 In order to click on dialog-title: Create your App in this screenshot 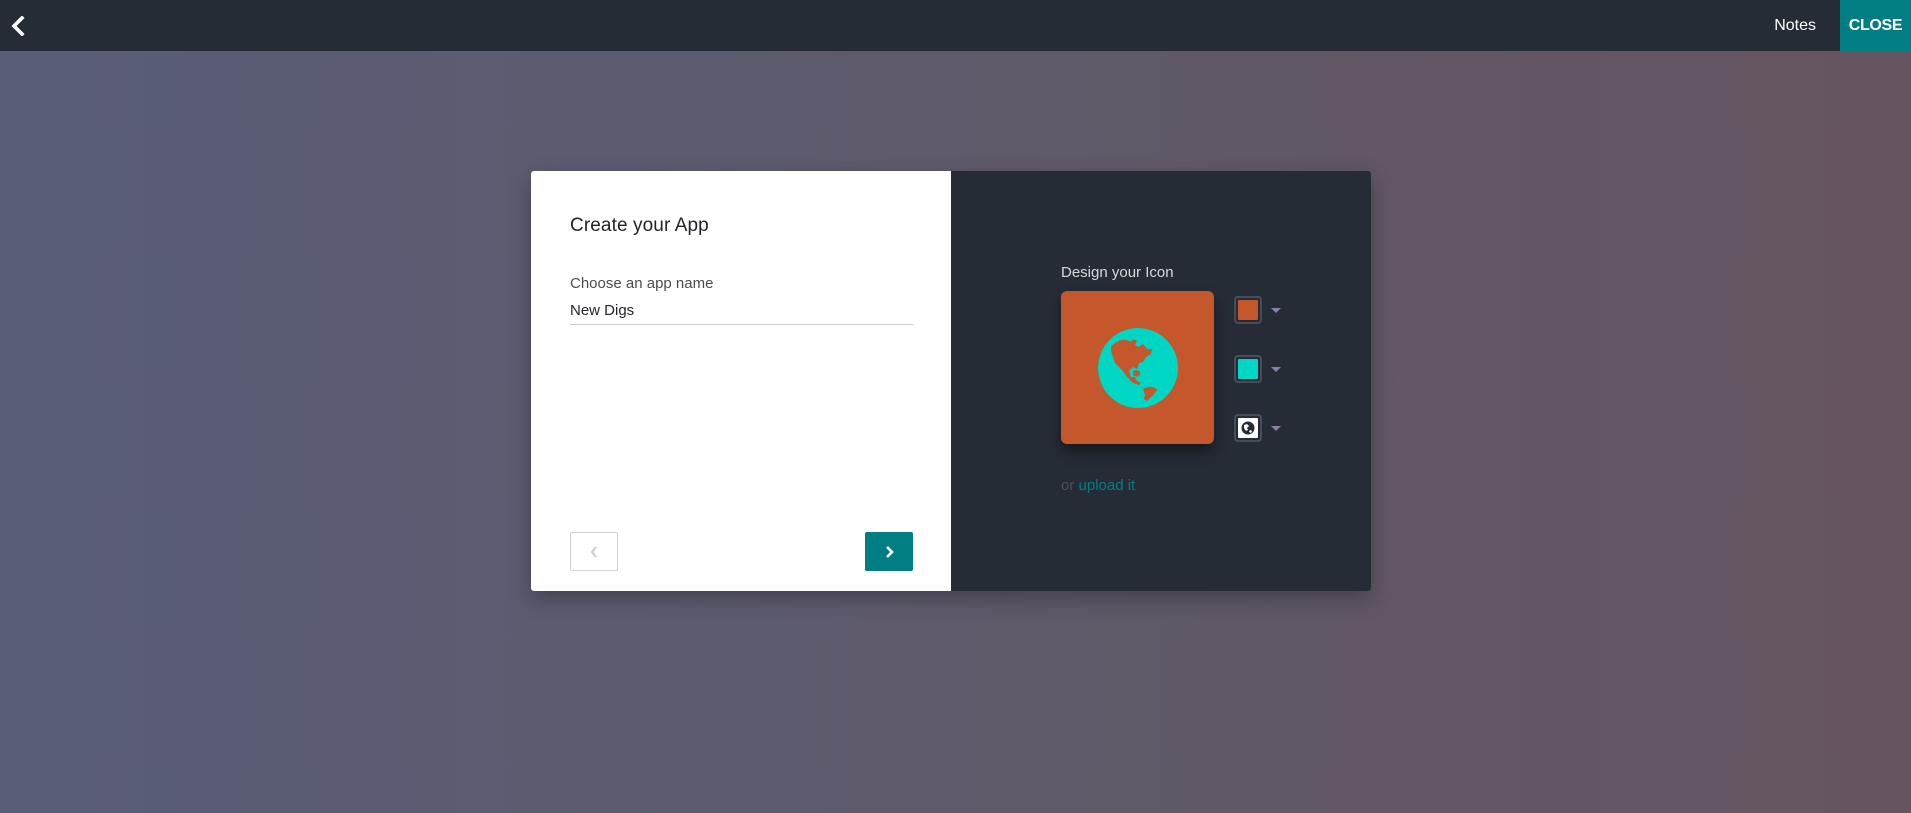, I will do `click(639, 225)`.